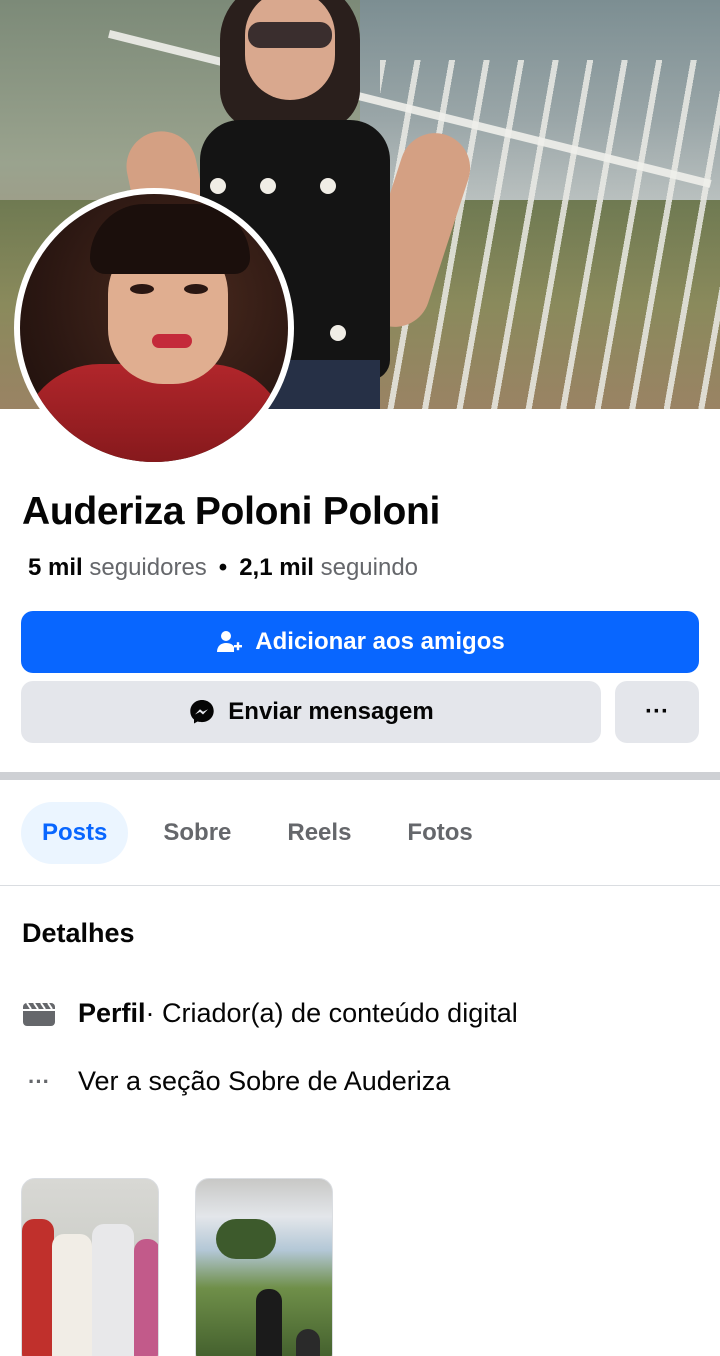 This screenshot has height=1356, width=720. What do you see at coordinates (202, 712) in the screenshot?
I see `messenger-icon` at bounding box center [202, 712].